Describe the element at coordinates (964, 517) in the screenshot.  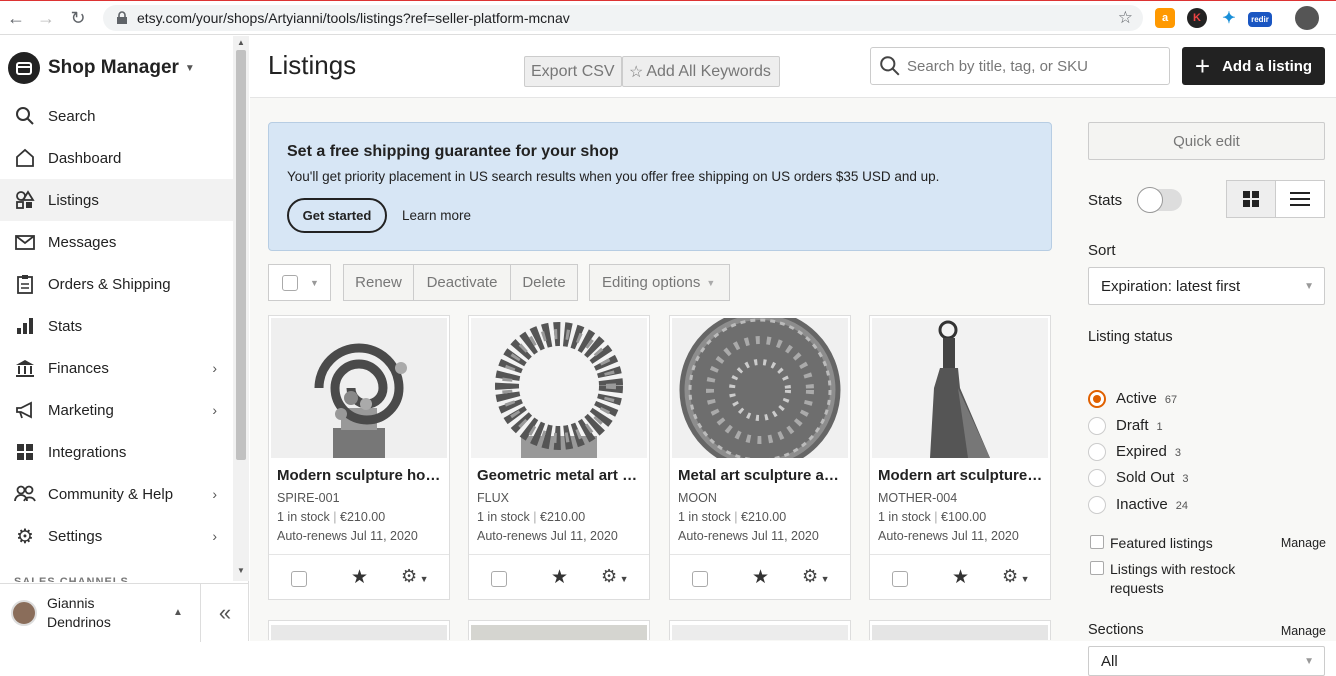
I see `listing-price: €100.00` at that location.